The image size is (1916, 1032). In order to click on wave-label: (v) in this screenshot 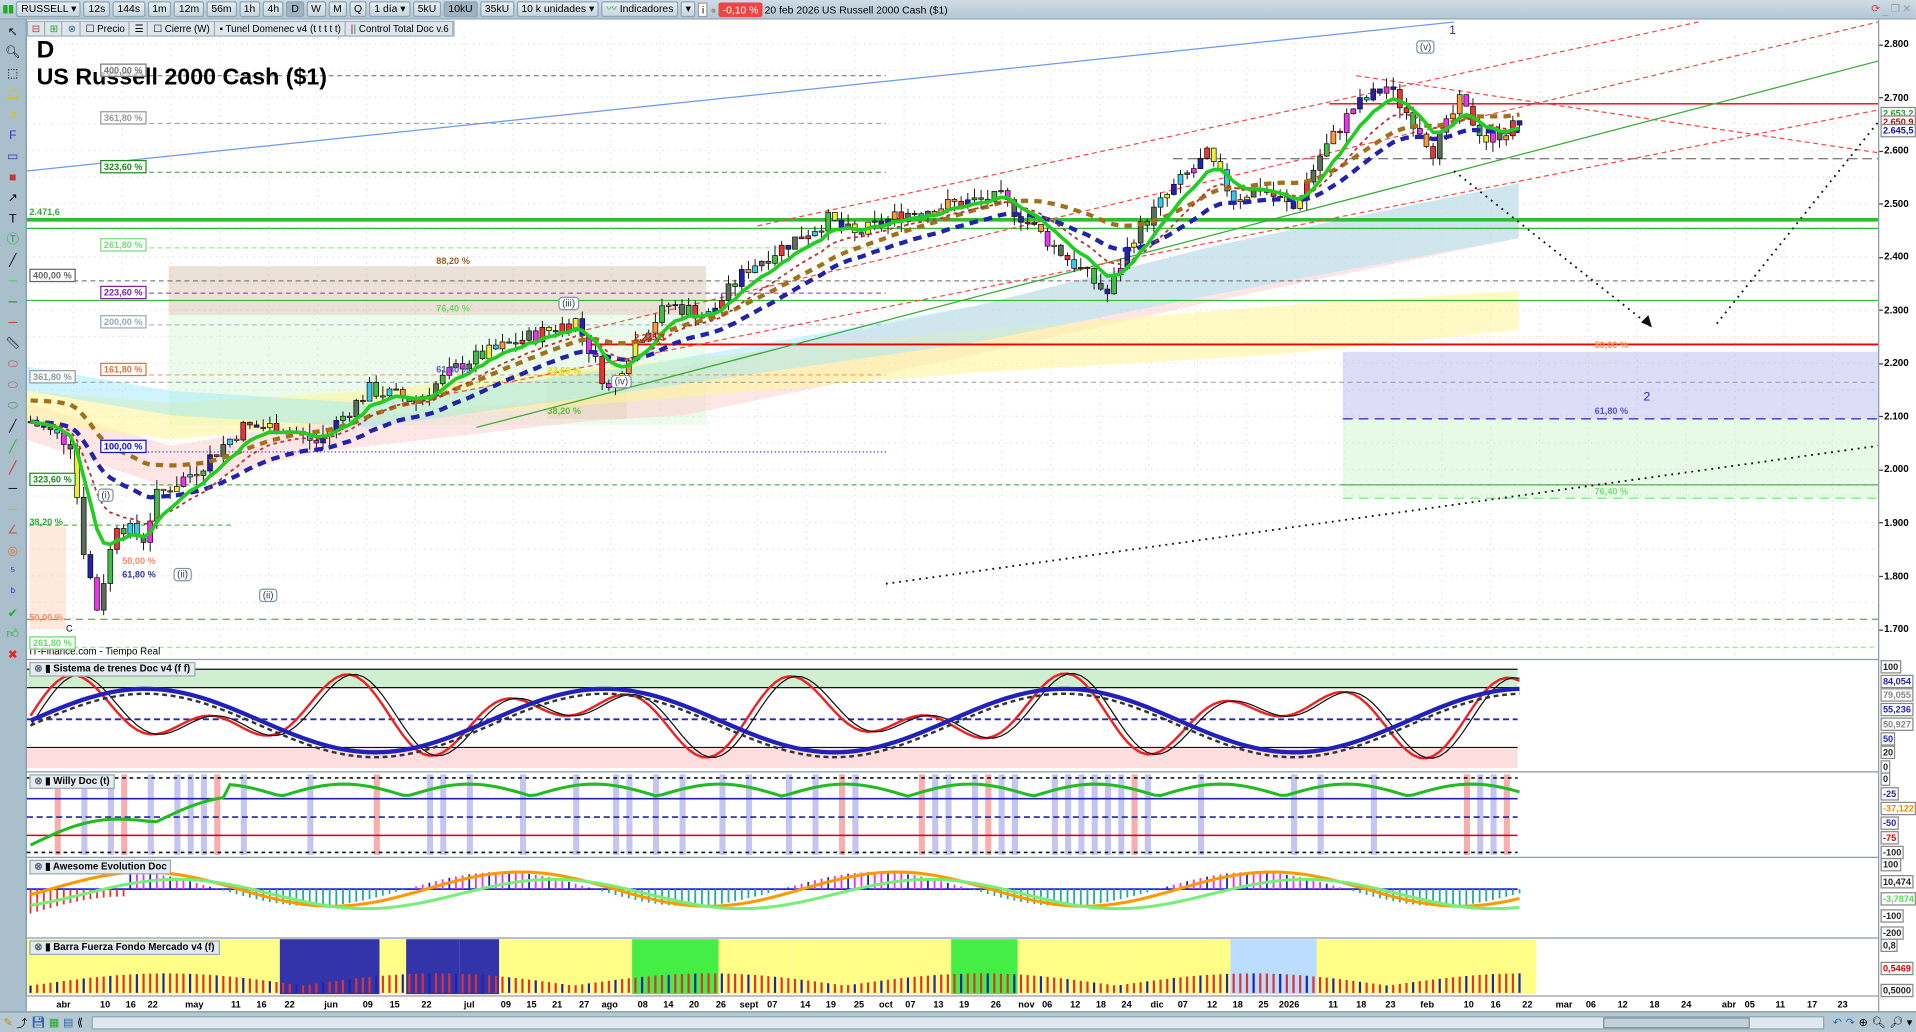, I will do `click(1425, 47)`.